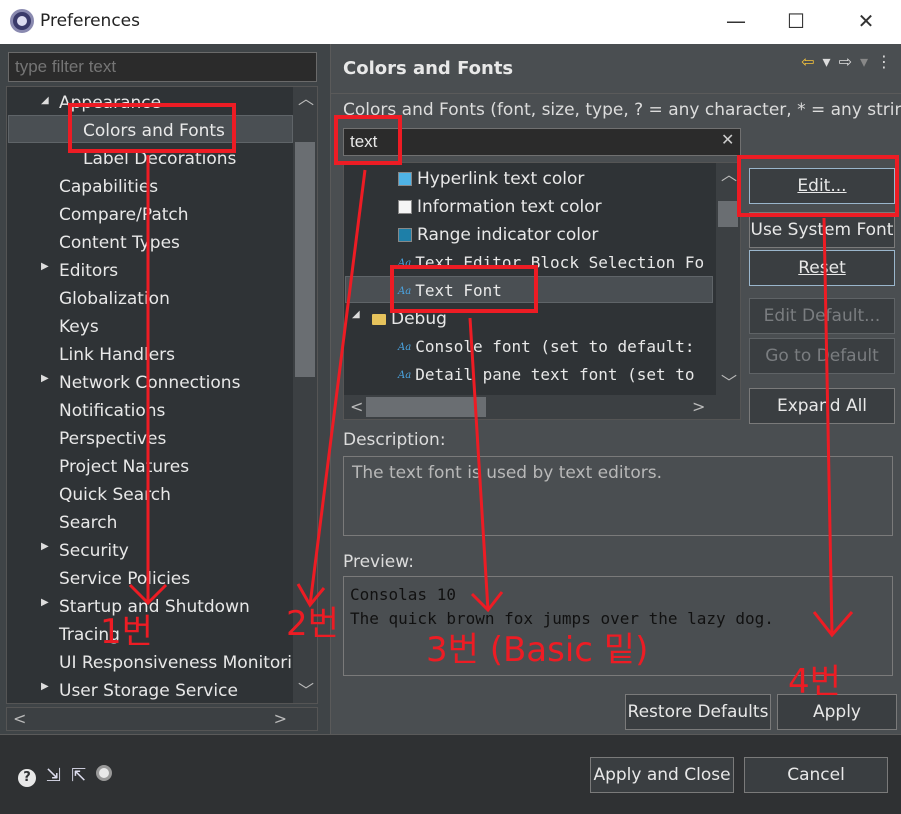 The width and height of the screenshot is (901, 814). Describe the element at coordinates (88, 523) in the screenshot. I see `tree-item-search: Search` at that location.